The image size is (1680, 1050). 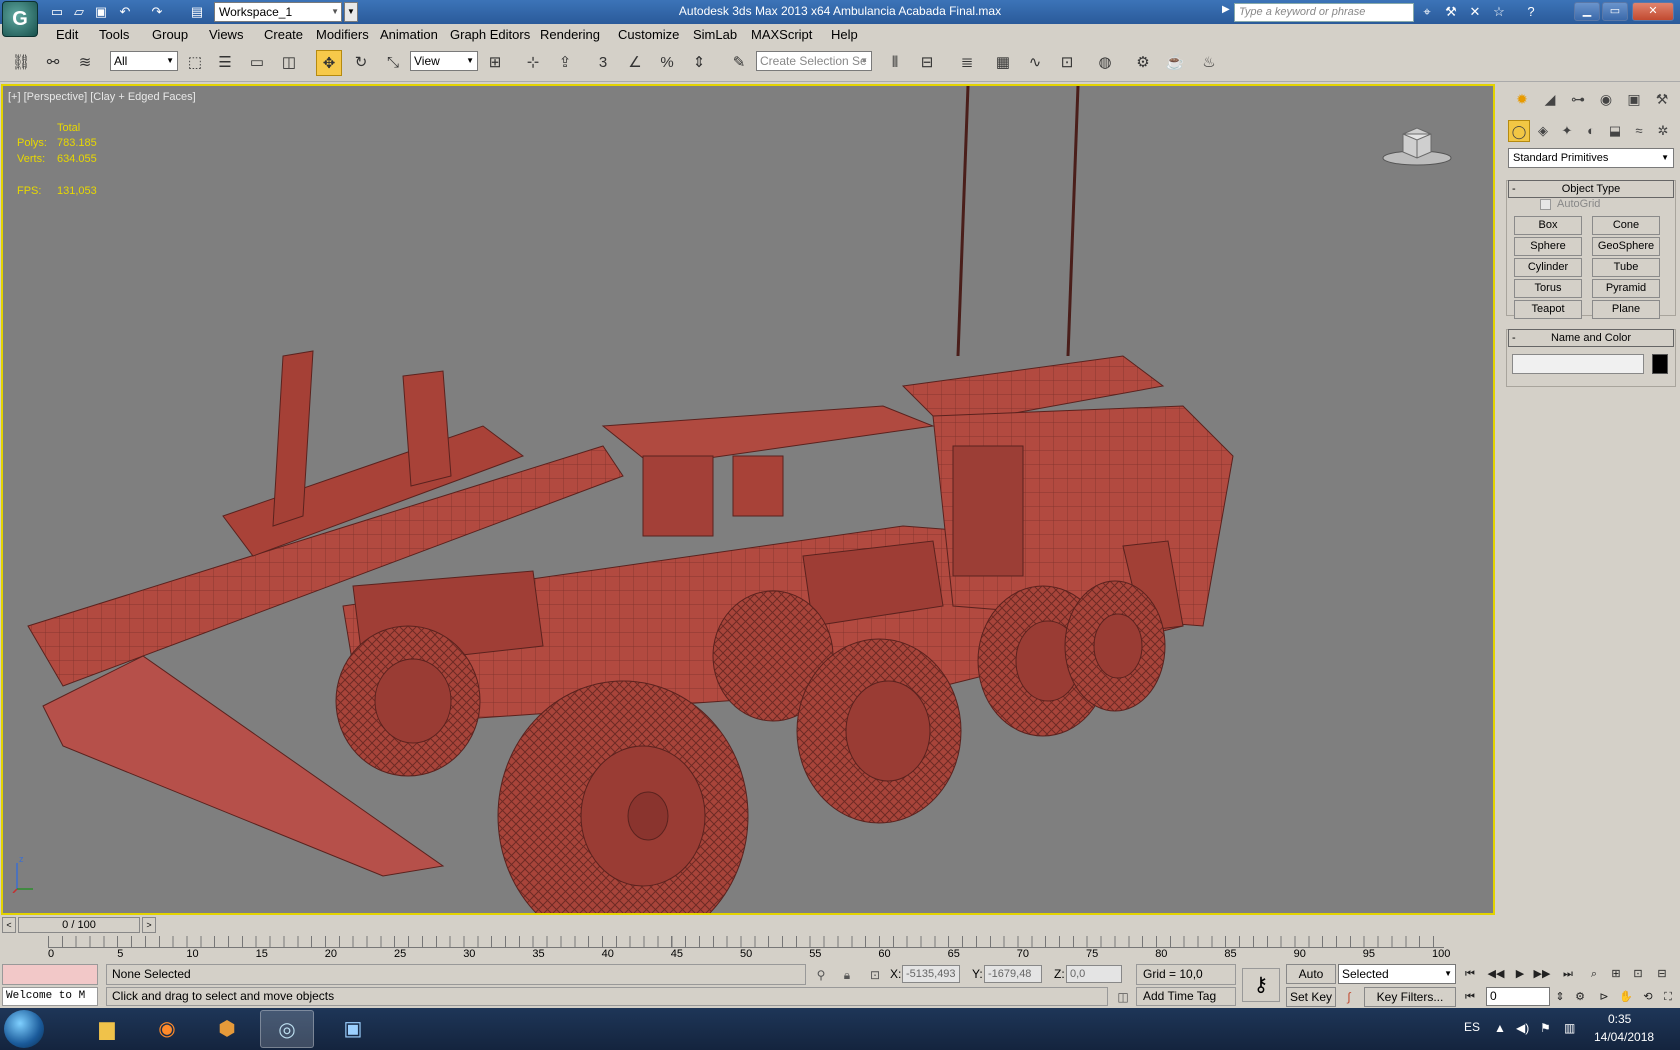 What do you see at coordinates (1186, 996) in the screenshot?
I see `add-time-tag: Add Time Tag` at bounding box center [1186, 996].